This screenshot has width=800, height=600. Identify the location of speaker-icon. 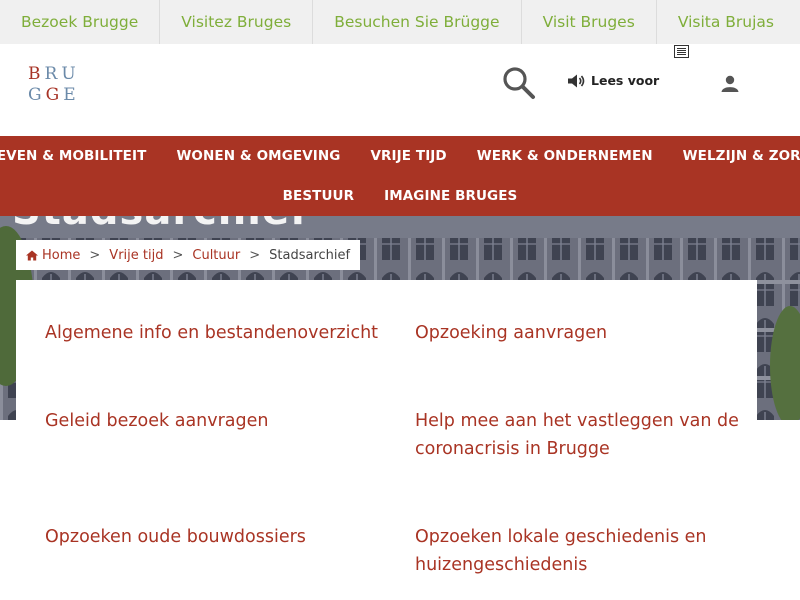
(576, 80).